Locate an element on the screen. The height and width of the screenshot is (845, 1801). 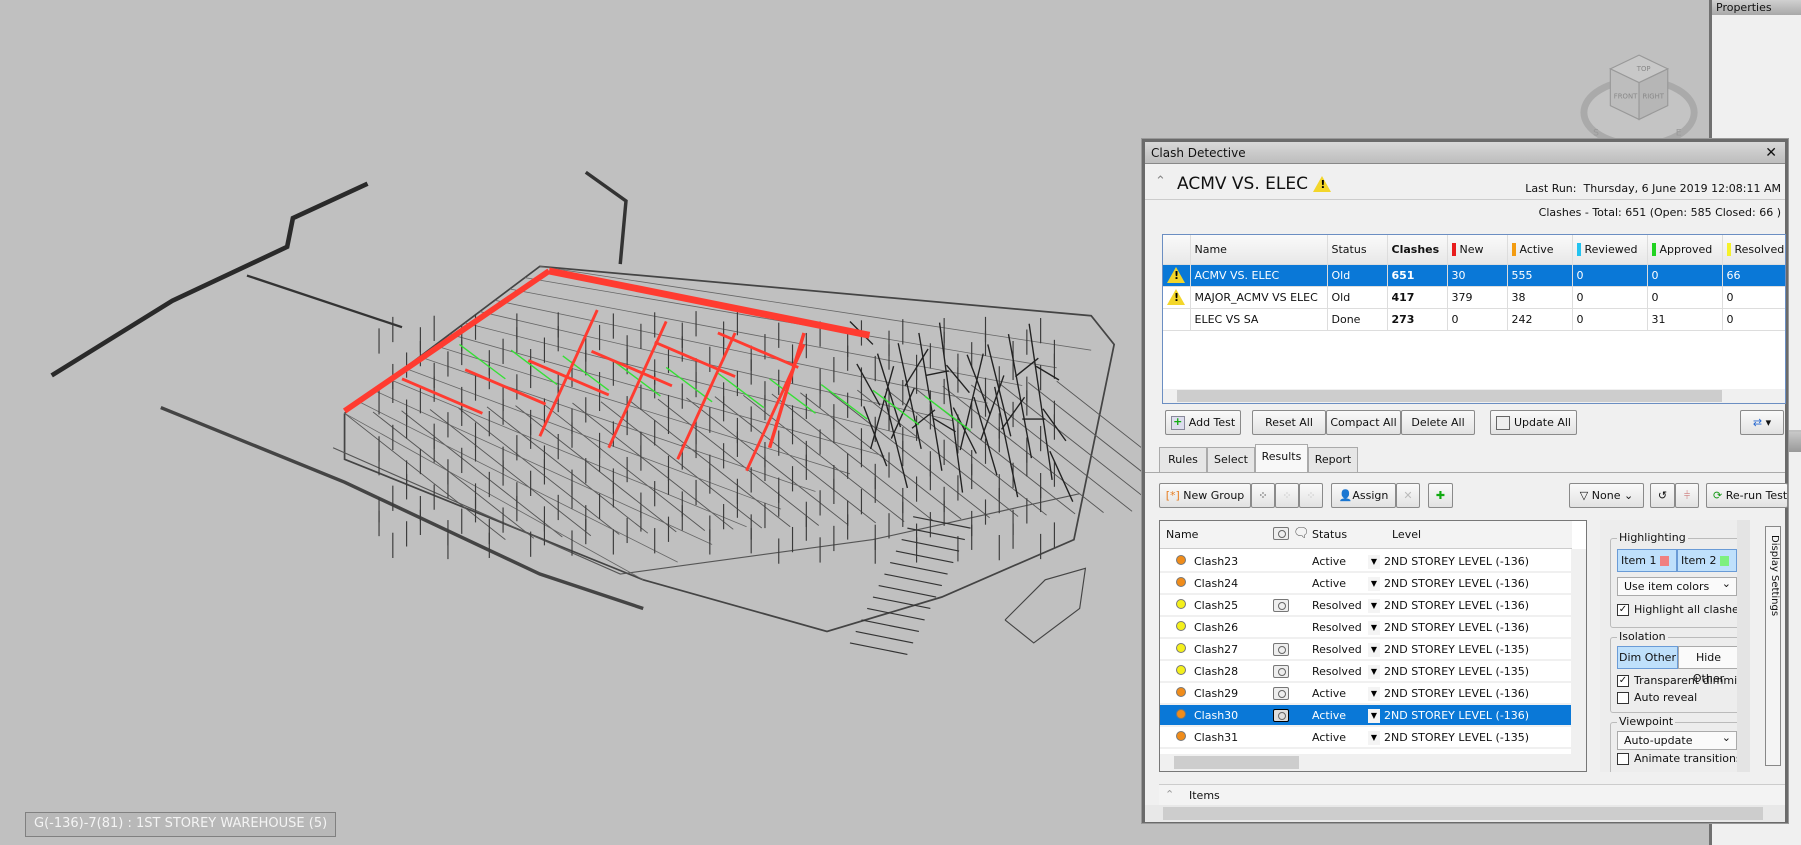
clash-detective-titlebar: Clash Detective ✕ is located at coordinates (1465, 153).